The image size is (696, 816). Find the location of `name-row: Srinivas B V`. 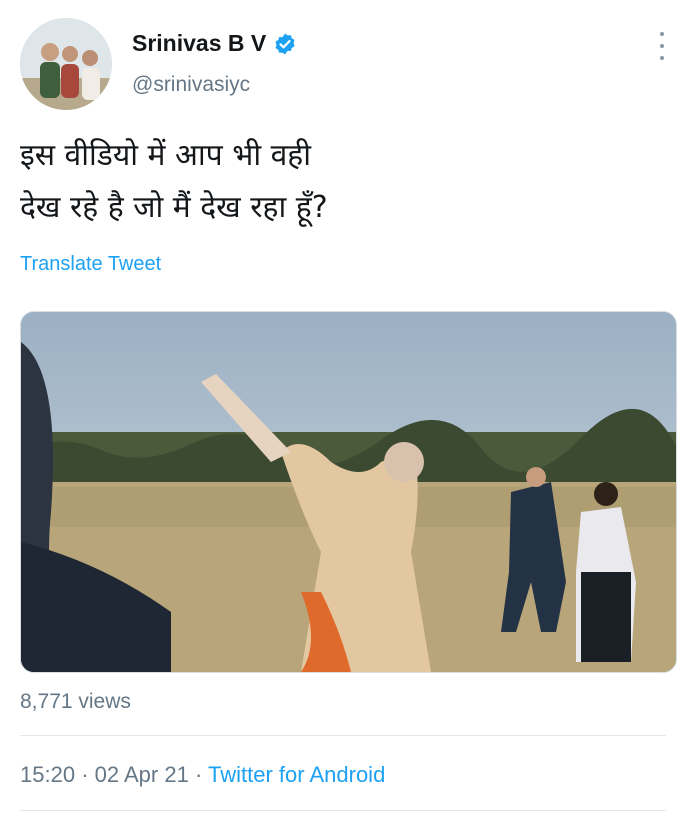

name-row: Srinivas B V is located at coordinates (214, 43).